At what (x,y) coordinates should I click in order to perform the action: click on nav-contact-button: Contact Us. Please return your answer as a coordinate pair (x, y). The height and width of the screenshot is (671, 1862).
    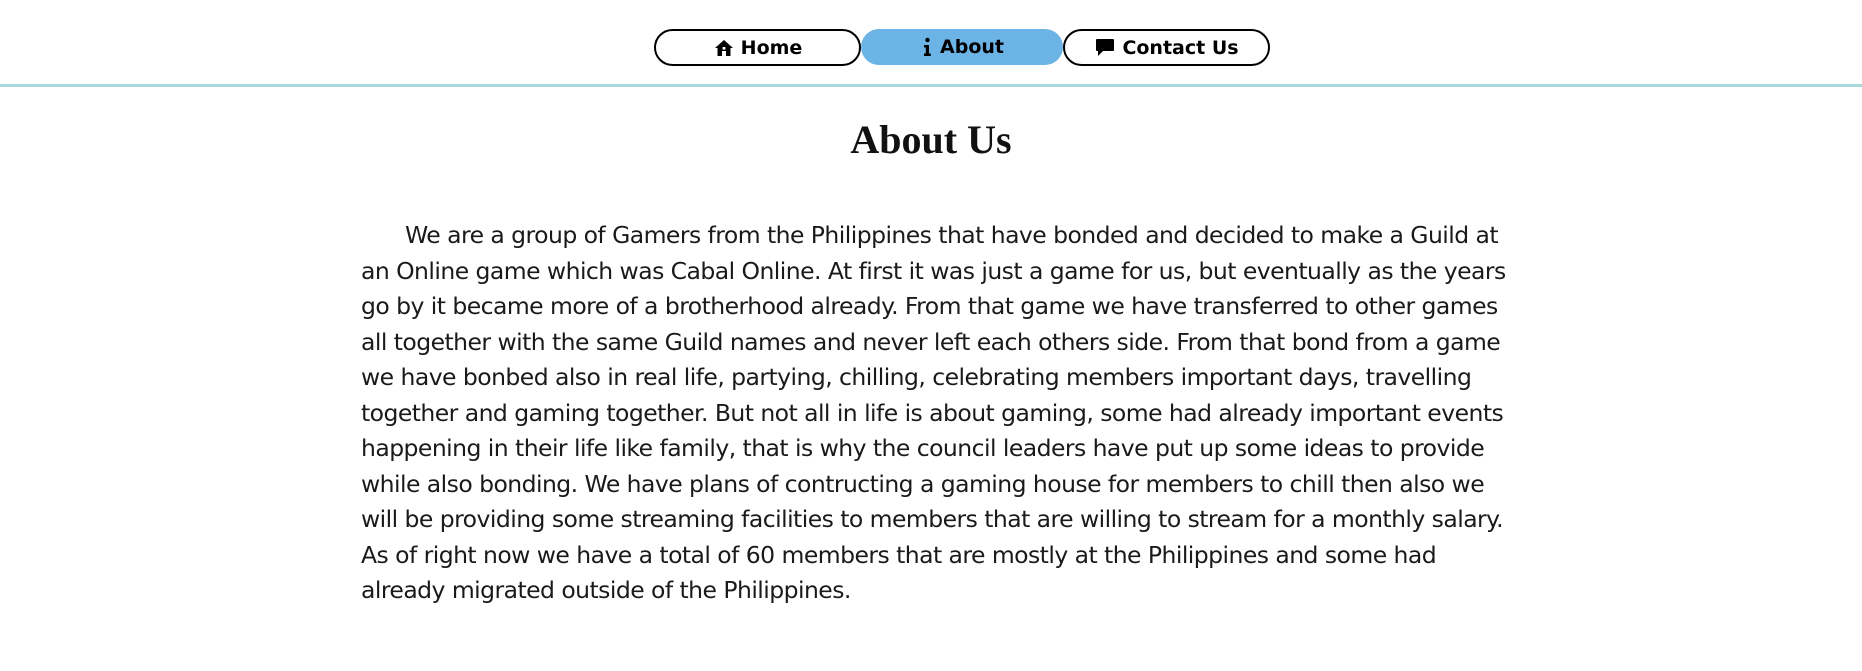
    Looking at the image, I should click on (1166, 47).